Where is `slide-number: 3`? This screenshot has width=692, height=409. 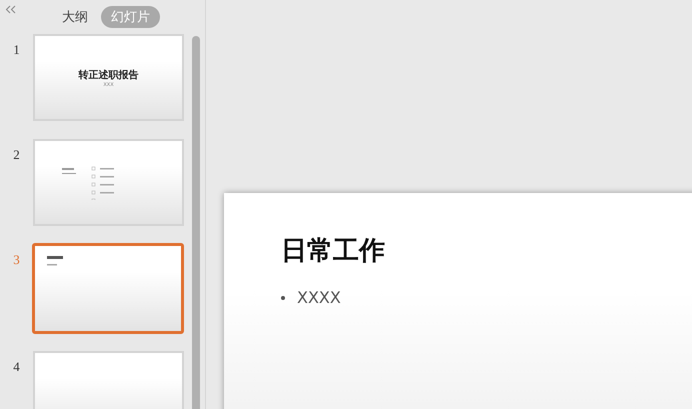
slide-number: 3 is located at coordinates (16, 260).